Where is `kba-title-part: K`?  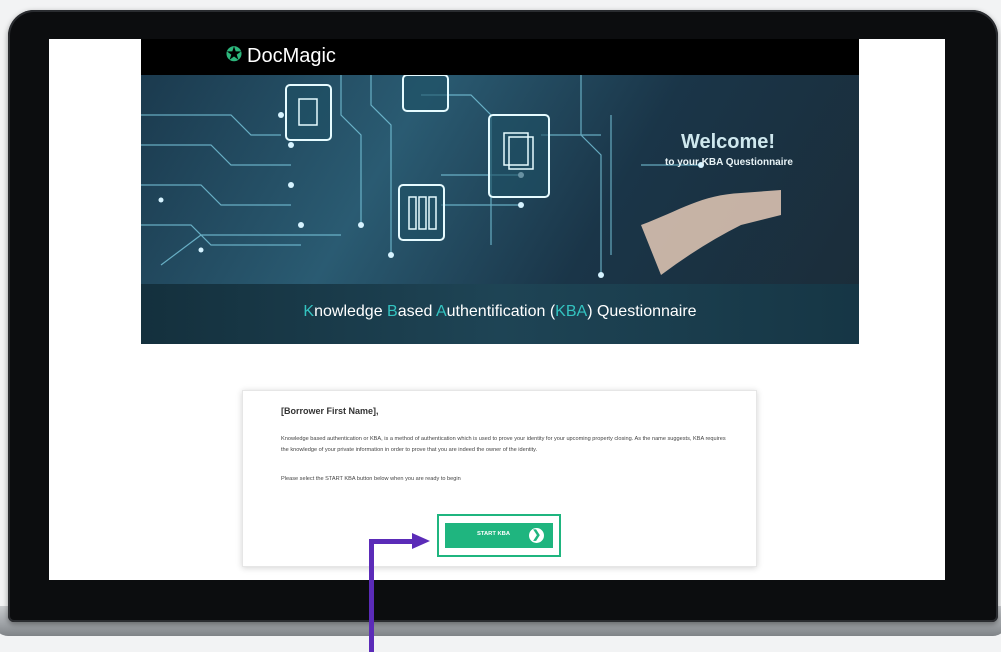 kba-title-part: K is located at coordinates (309, 311).